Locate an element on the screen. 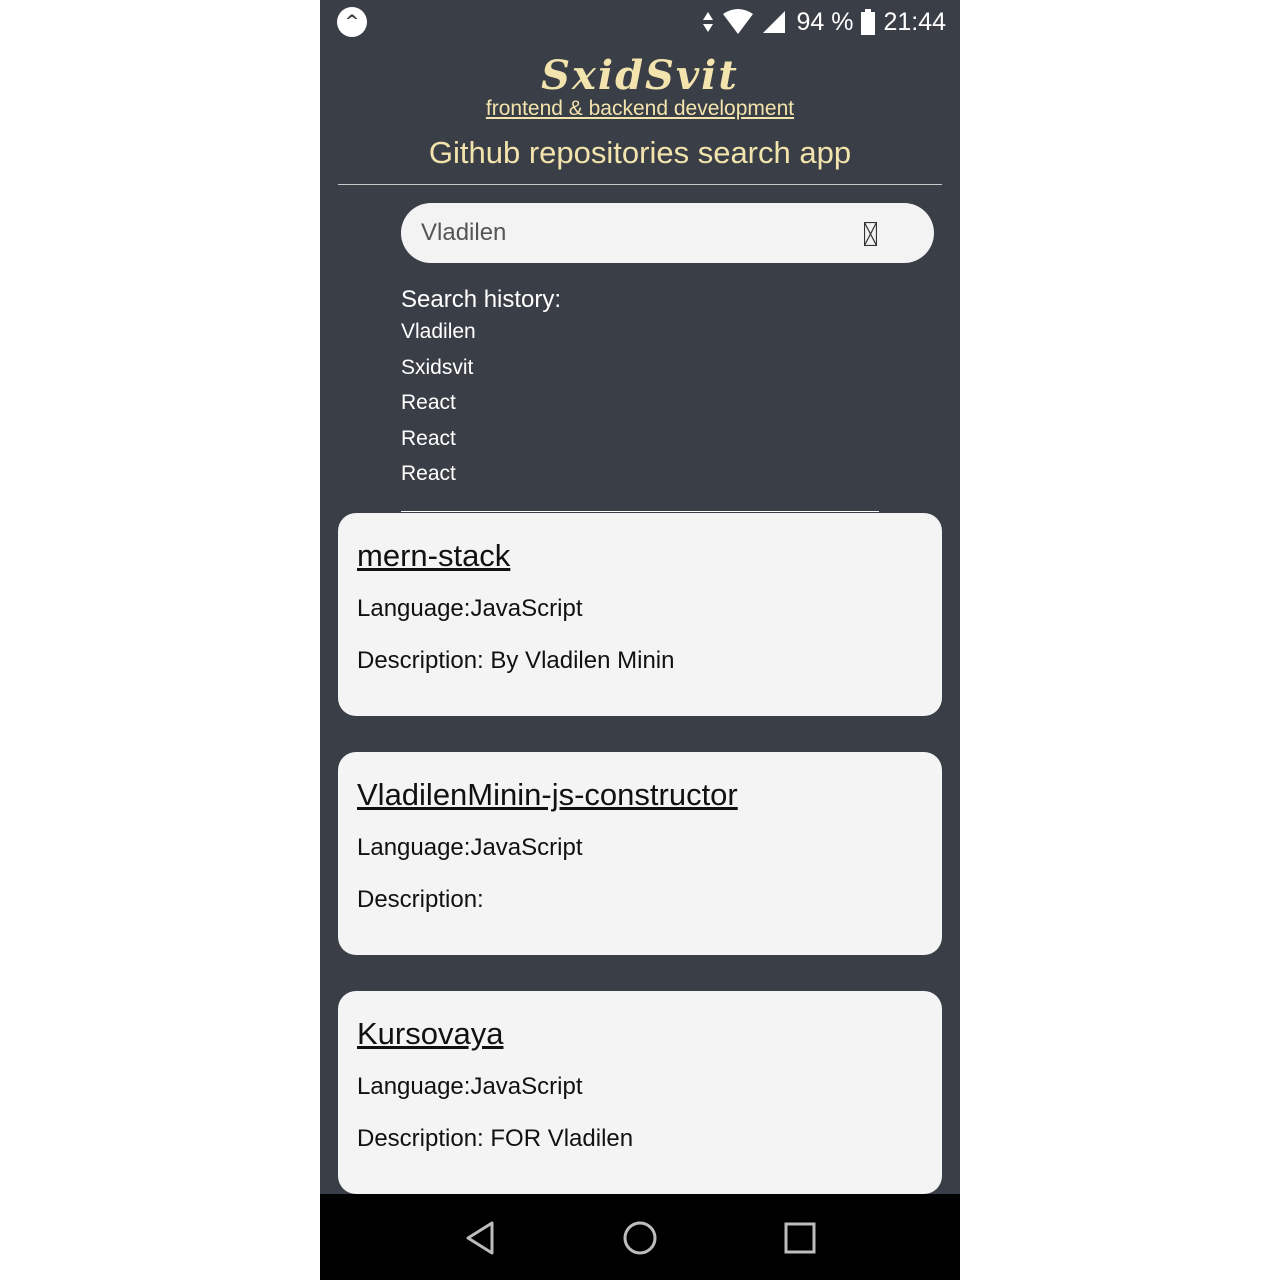 The image size is (1280, 1280). repo-description: Description: FOR Vladilen is located at coordinates (495, 1138).